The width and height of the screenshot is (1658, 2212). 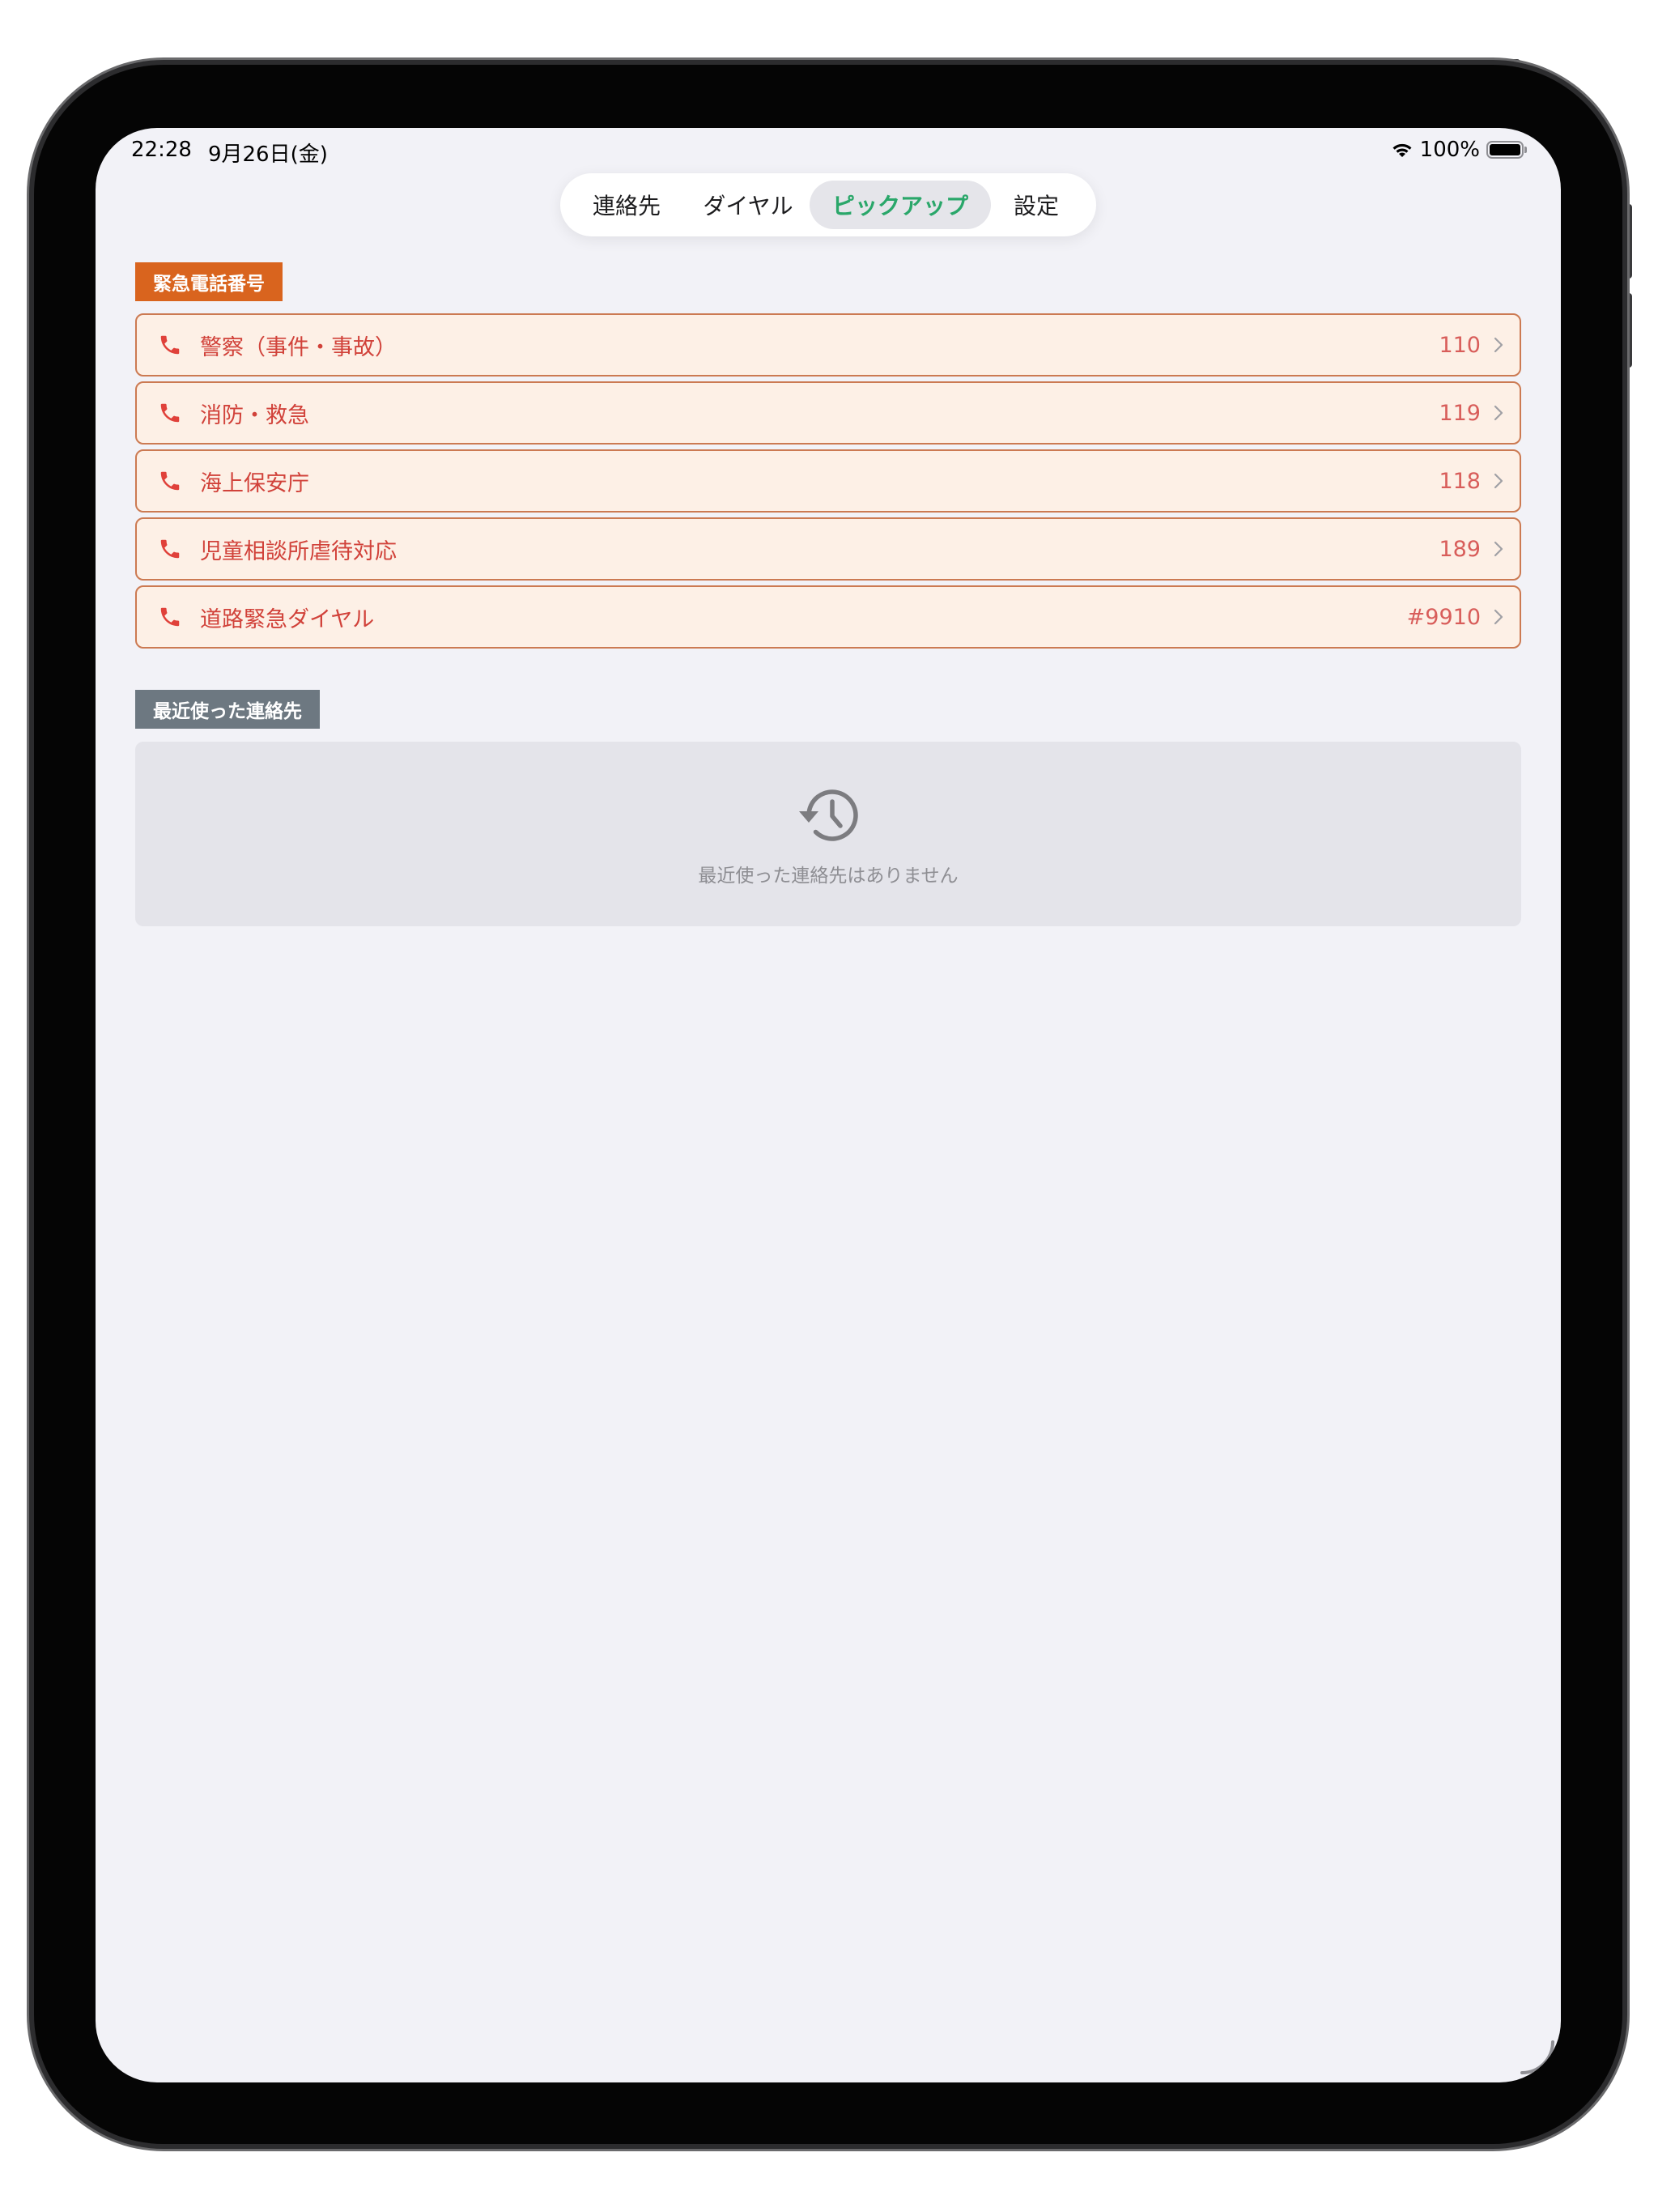 What do you see at coordinates (828, 549) in the screenshot?
I see `emergency-item-child-consultation: 児童相談所虐待対応 189` at bounding box center [828, 549].